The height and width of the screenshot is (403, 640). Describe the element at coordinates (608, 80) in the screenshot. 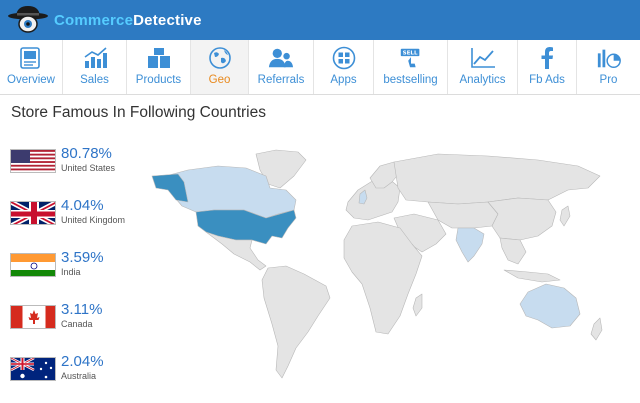

I see `tab-pro-label: Pro` at that location.